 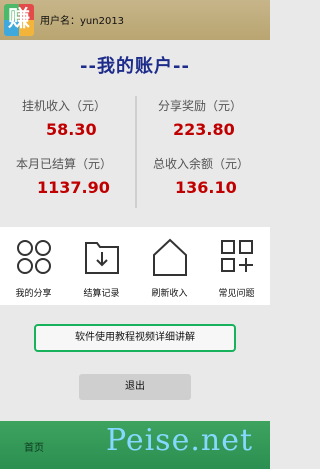 What do you see at coordinates (101, 294) in the screenshot?
I see `settlement-records-label: 结算记录` at bounding box center [101, 294].